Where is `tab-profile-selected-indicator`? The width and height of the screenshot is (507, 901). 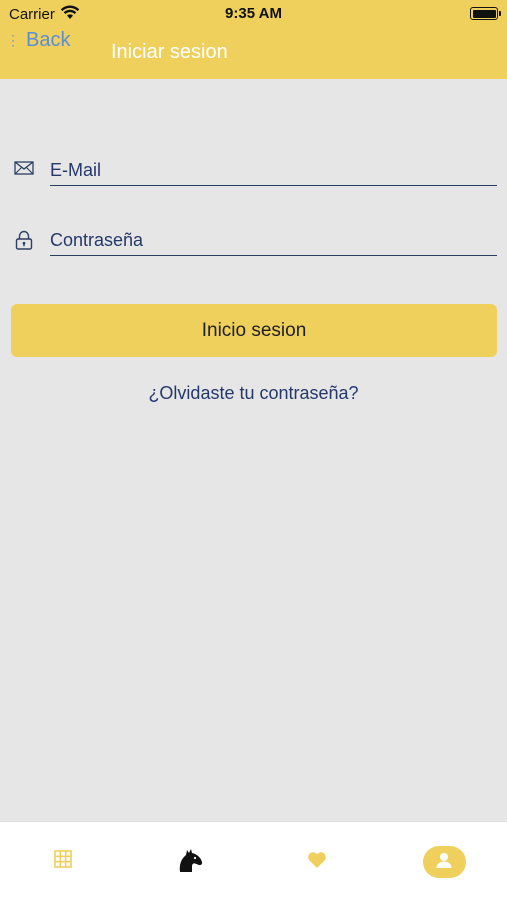
tab-profile-selected-indicator is located at coordinates (444, 862).